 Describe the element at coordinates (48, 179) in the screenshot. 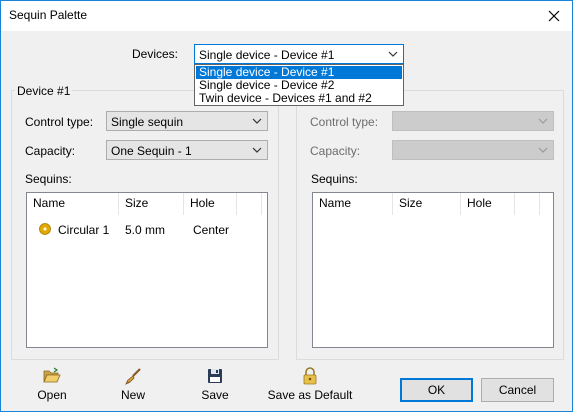

I see `sequins-label: Sequins:` at that location.